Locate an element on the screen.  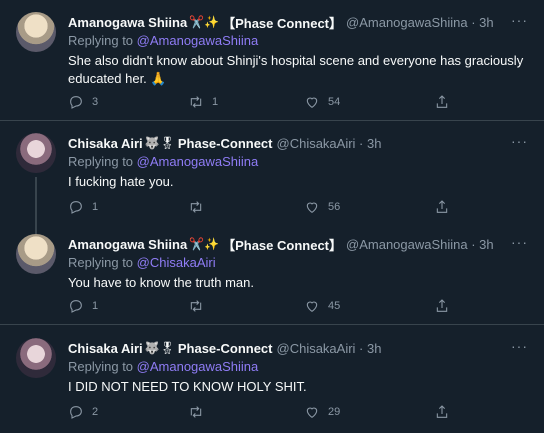
replying-to: Replying to @ChisakaAiri is located at coordinates (142, 262).